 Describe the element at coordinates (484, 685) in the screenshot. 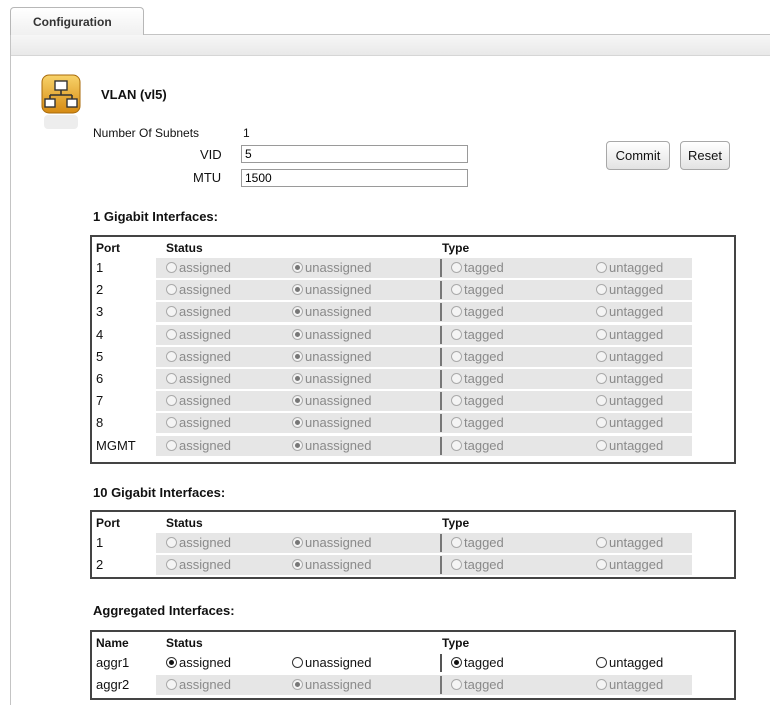

I see `aggr-row-tagged-label: tagged` at that location.